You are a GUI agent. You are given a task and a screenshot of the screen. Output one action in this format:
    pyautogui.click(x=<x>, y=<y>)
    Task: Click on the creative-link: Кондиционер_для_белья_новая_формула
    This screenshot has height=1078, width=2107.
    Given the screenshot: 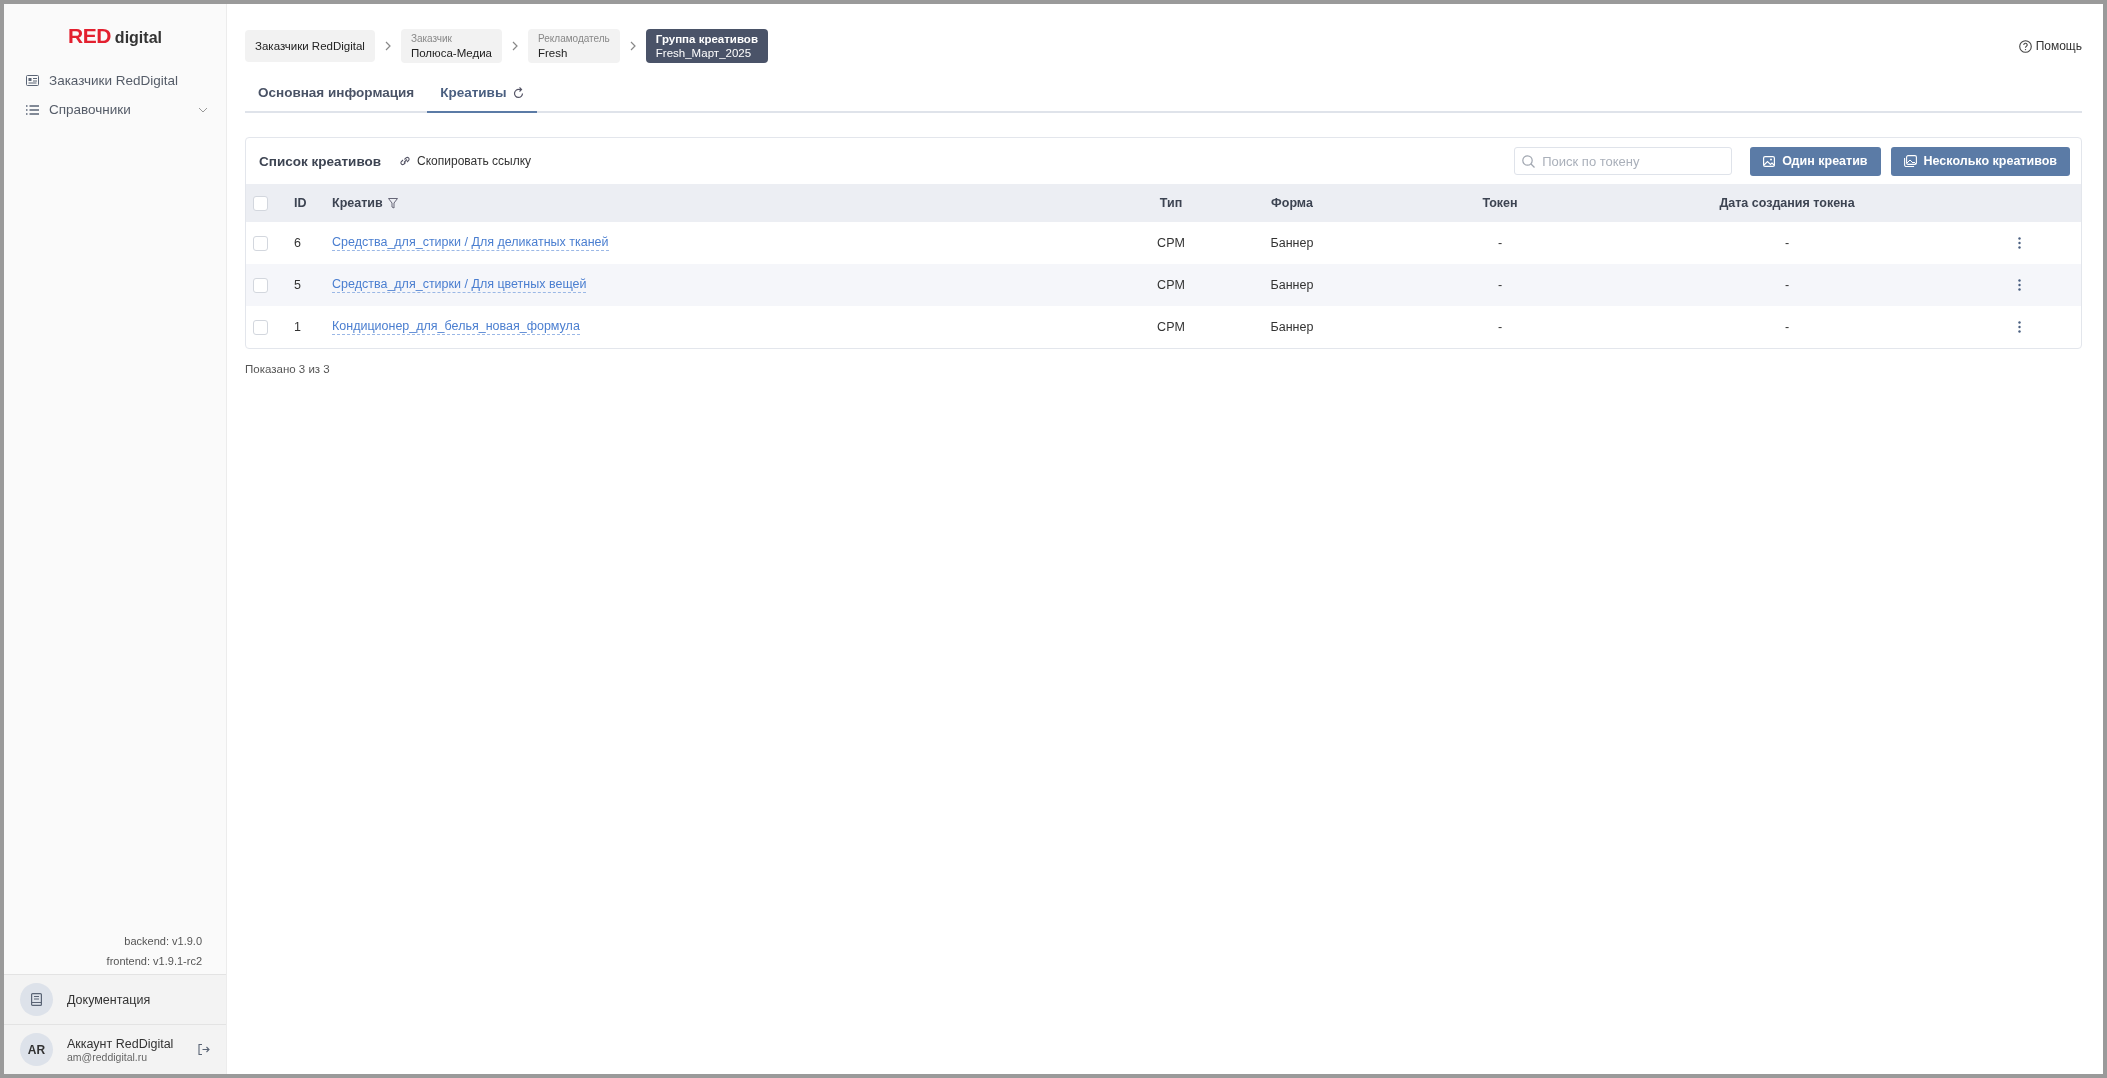 What is the action you would take?
    pyautogui.click(x=456, y=327)
    